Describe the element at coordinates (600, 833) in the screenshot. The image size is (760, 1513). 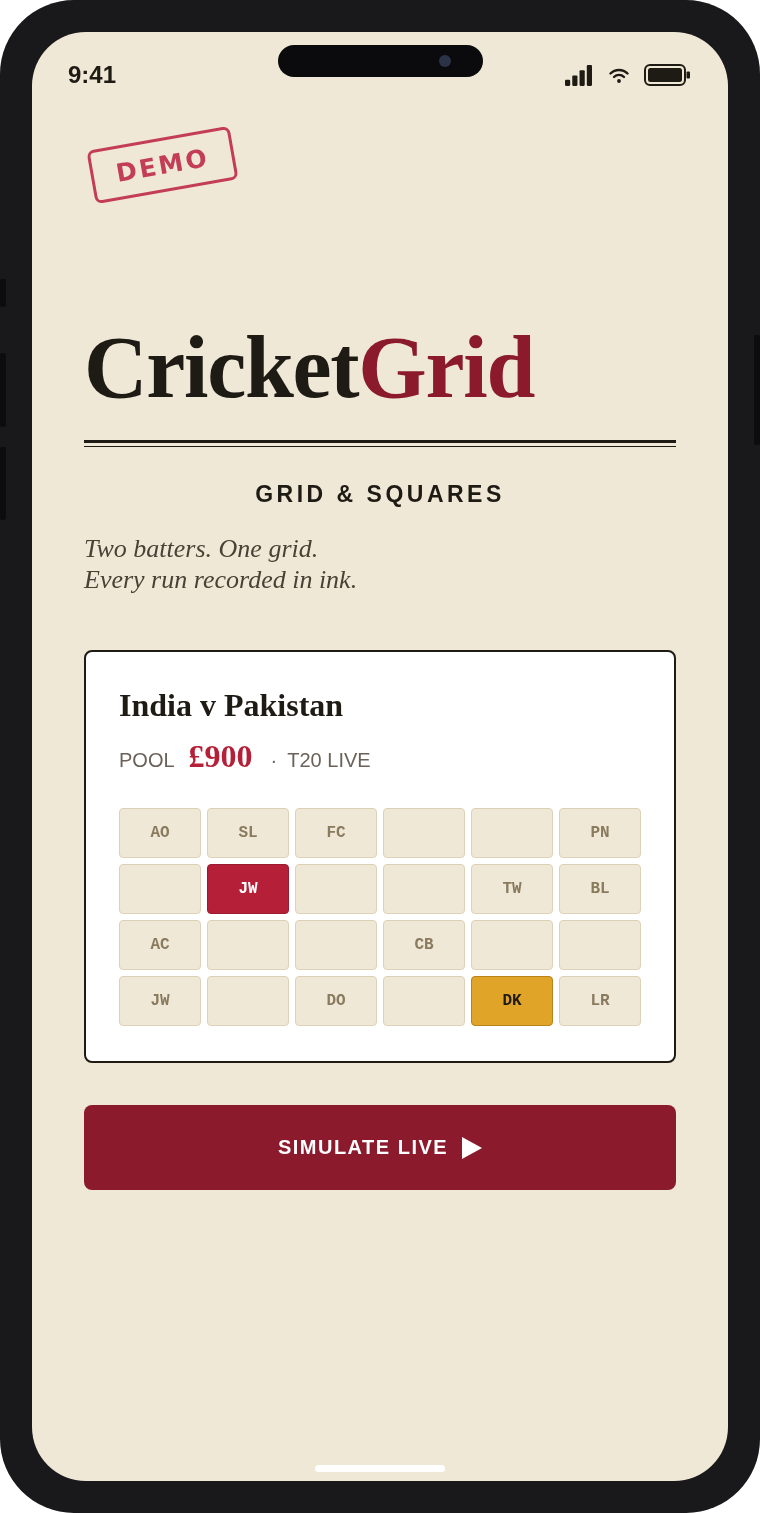
I see `grid-square: PN` at that location.